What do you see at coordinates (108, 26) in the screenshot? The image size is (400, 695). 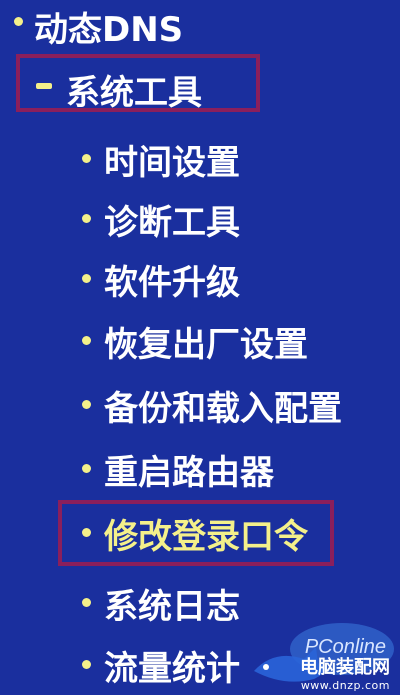 I see `menu-item-ddns: 动态DNS` at bounding box center [108, 26].